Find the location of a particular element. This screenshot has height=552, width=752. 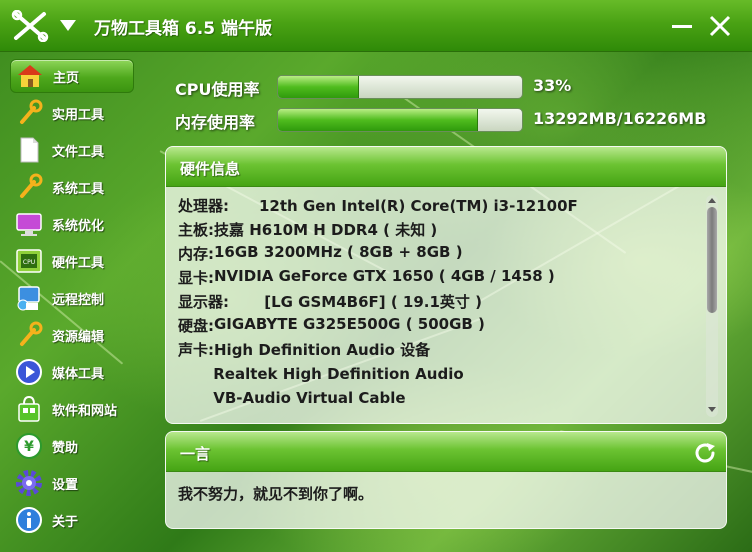

memory-usage-label: 内存使用率 is located at coordinates (215, 122).